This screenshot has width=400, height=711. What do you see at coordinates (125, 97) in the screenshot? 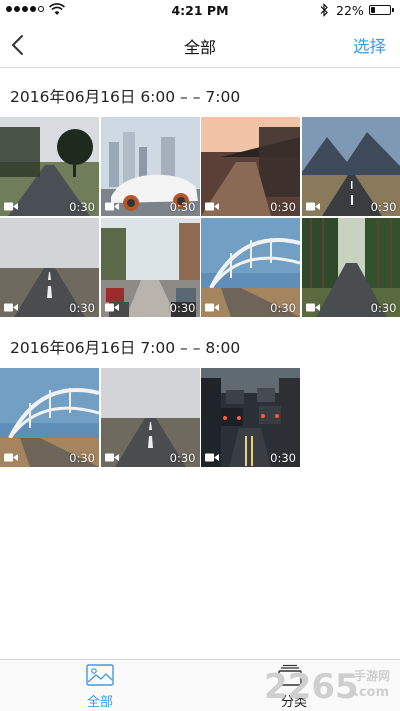
I see `group-header: 2016年06月16日 6:00 – – 7:00` at bounding box center [125, 97].